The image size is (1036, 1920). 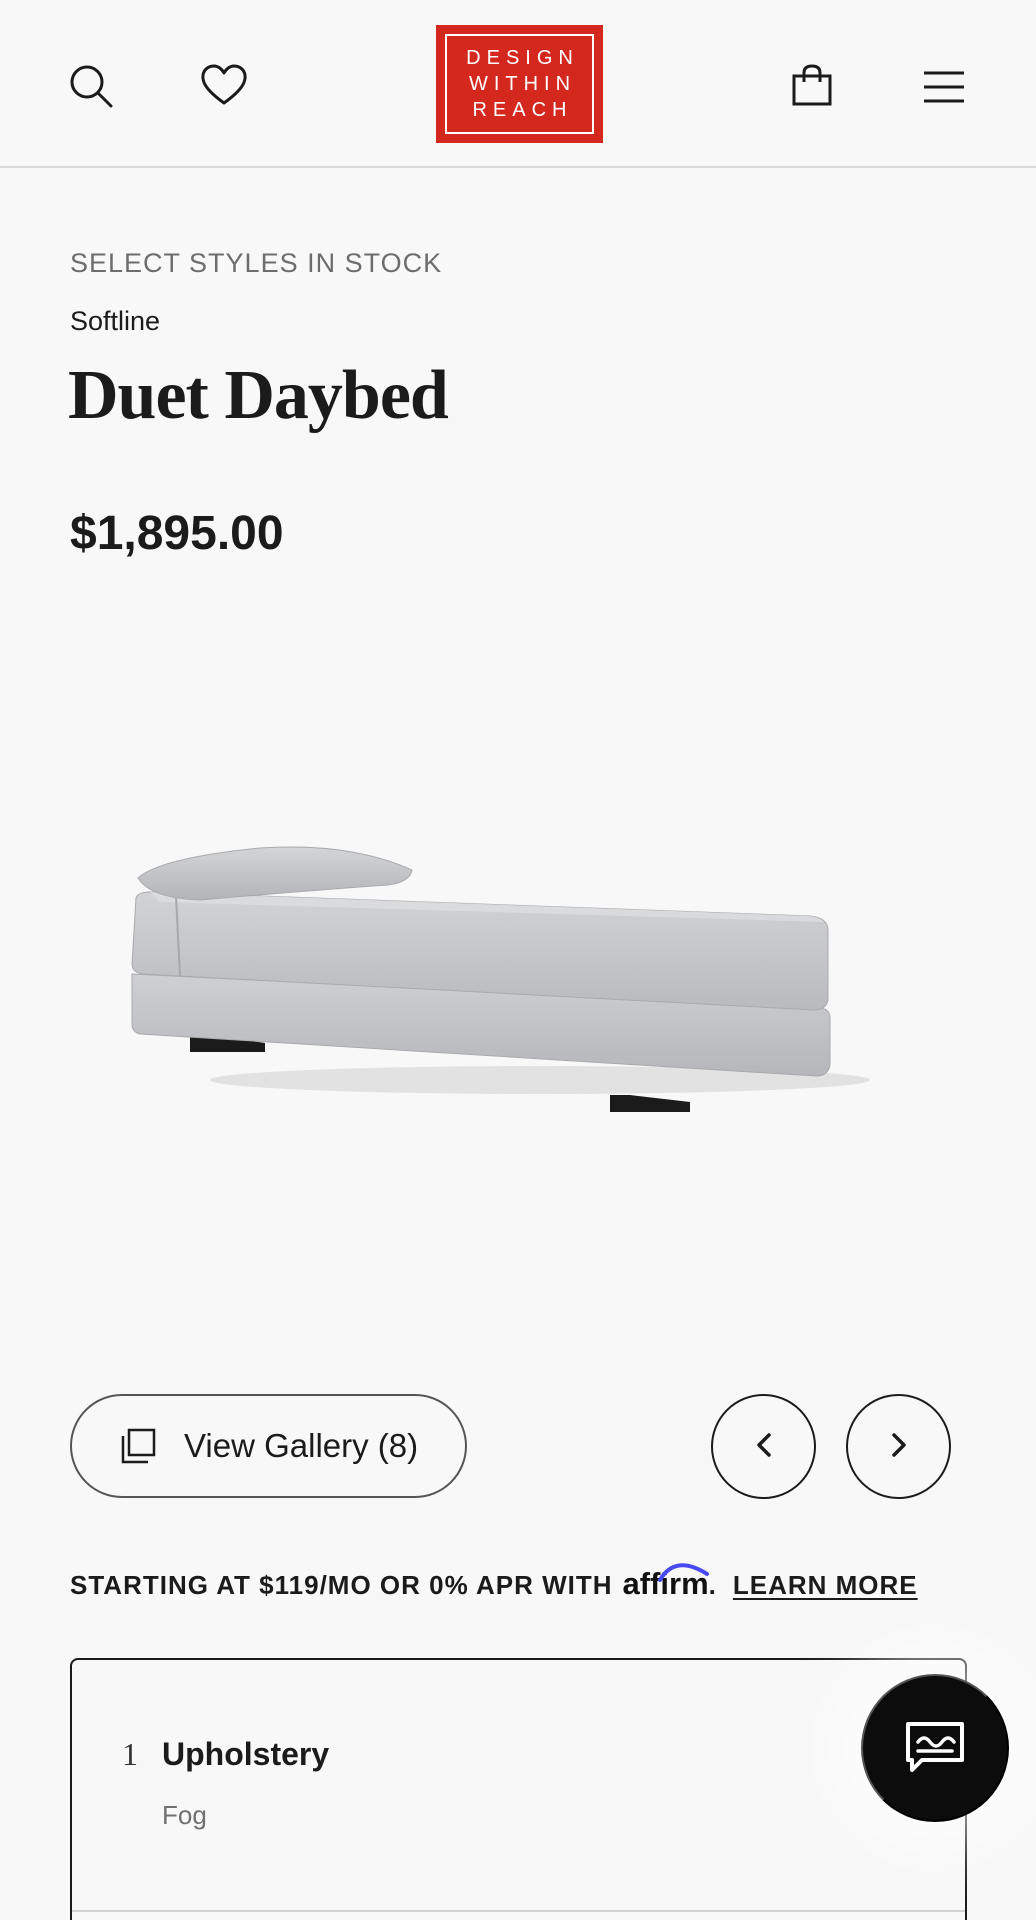 What do you see at coordinates (518, 1911) in the screenshot?
I see `option-divider` at bounding box center [518, 1911].